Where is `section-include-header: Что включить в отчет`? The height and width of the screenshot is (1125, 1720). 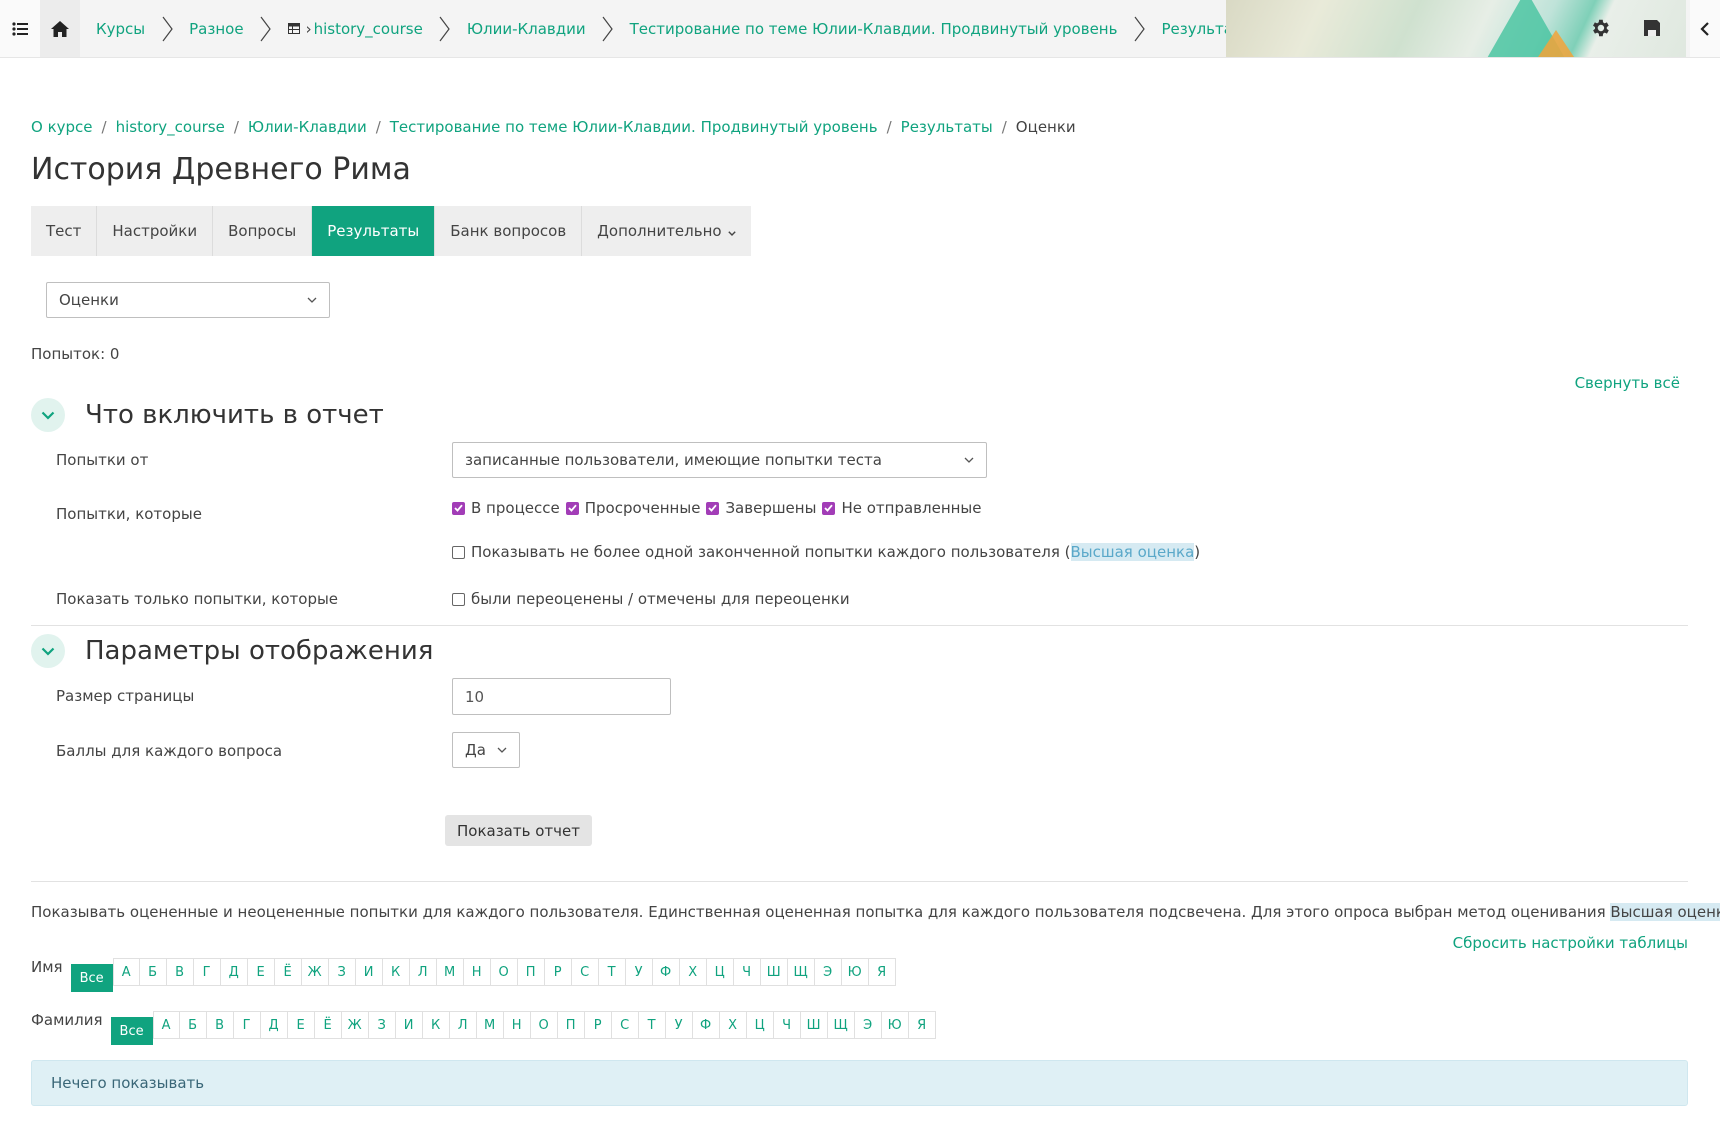
section-include-header: Что включить в отчет is located at coordinates (207, 415).